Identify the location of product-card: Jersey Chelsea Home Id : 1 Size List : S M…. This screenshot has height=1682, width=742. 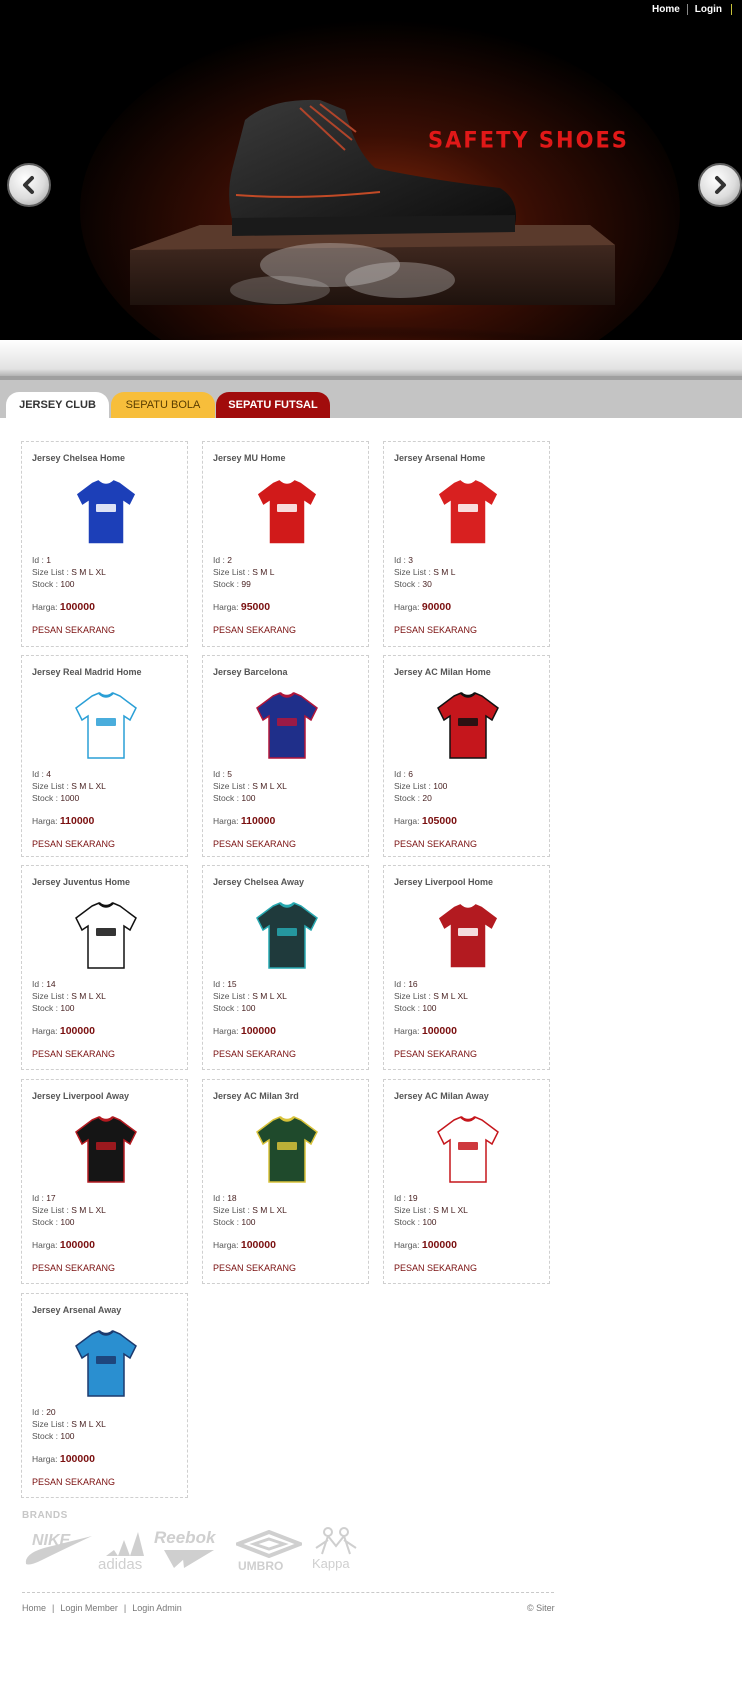
(104, 544).